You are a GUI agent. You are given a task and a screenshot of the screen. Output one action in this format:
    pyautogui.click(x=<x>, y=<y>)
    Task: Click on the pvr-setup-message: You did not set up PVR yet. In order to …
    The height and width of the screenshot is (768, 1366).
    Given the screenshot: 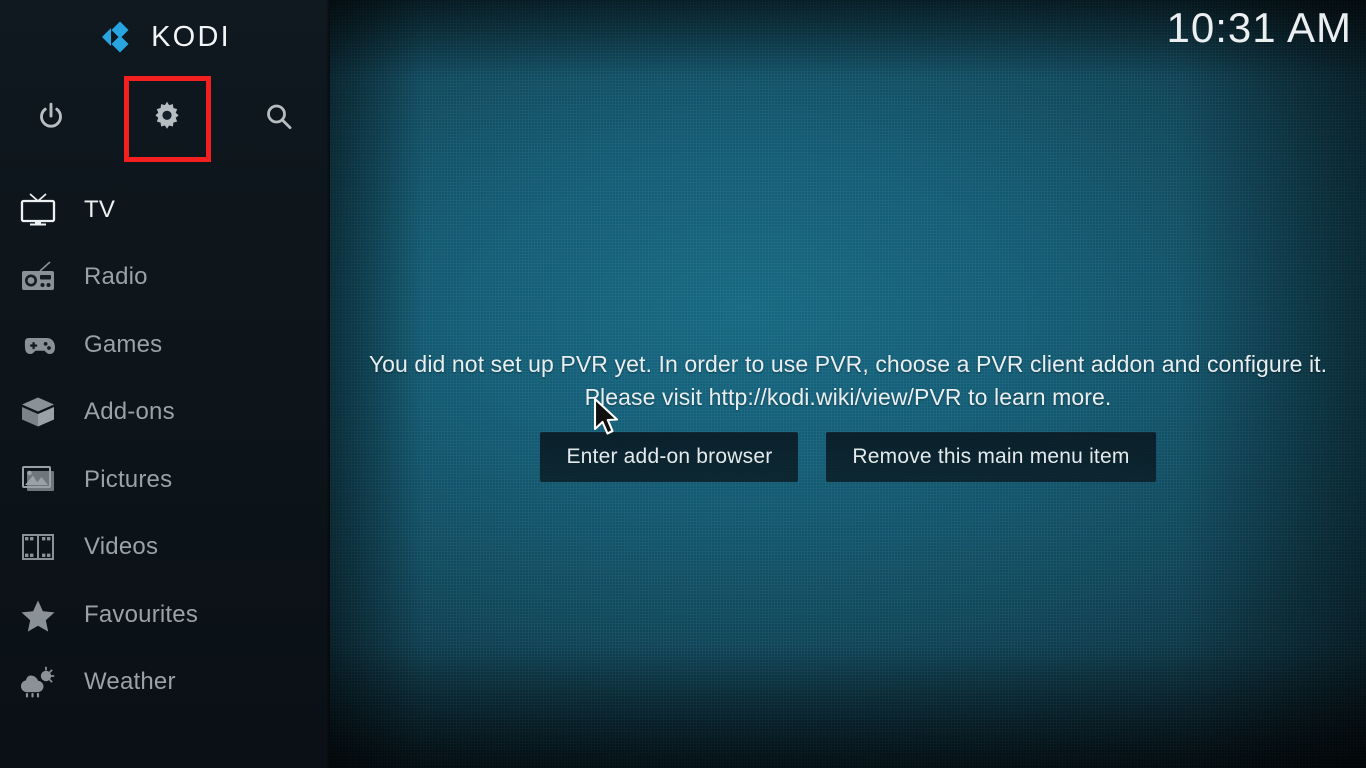 What is the action you would take?
    pyautogui.click(x=848, y=380)
    